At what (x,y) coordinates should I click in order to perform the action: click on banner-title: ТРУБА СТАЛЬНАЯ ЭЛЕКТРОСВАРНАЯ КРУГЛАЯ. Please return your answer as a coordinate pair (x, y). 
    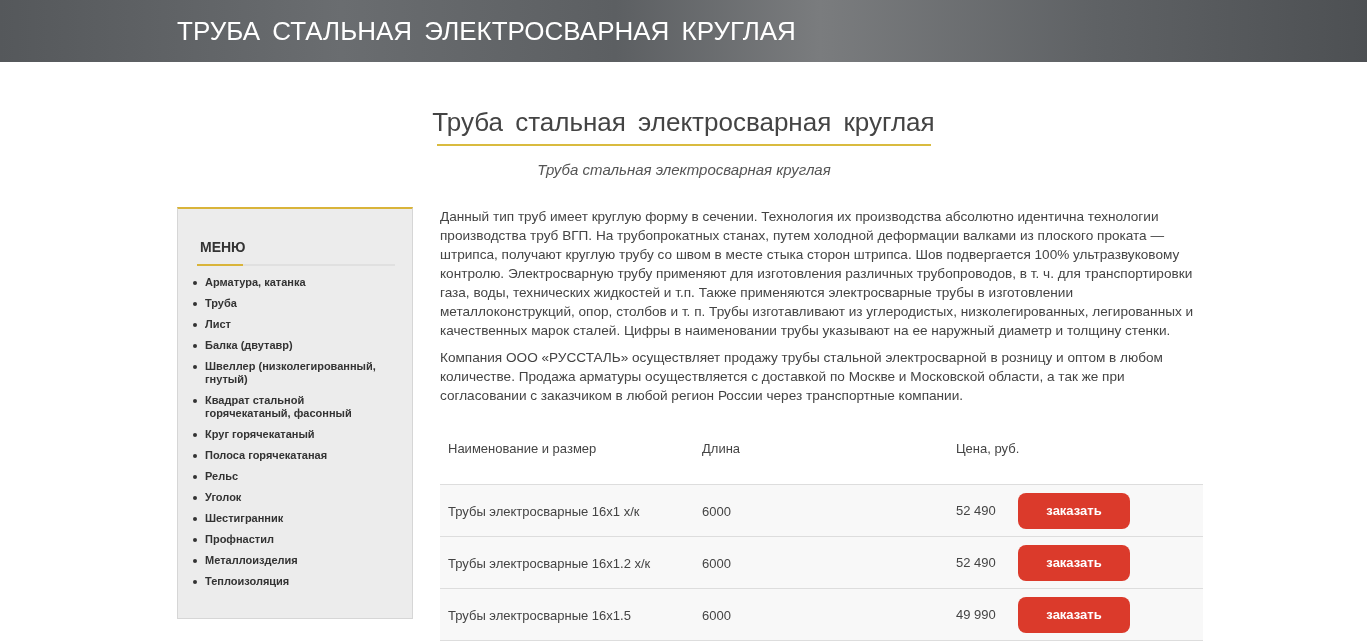
    Looking at the image, I should click on (486, 31).